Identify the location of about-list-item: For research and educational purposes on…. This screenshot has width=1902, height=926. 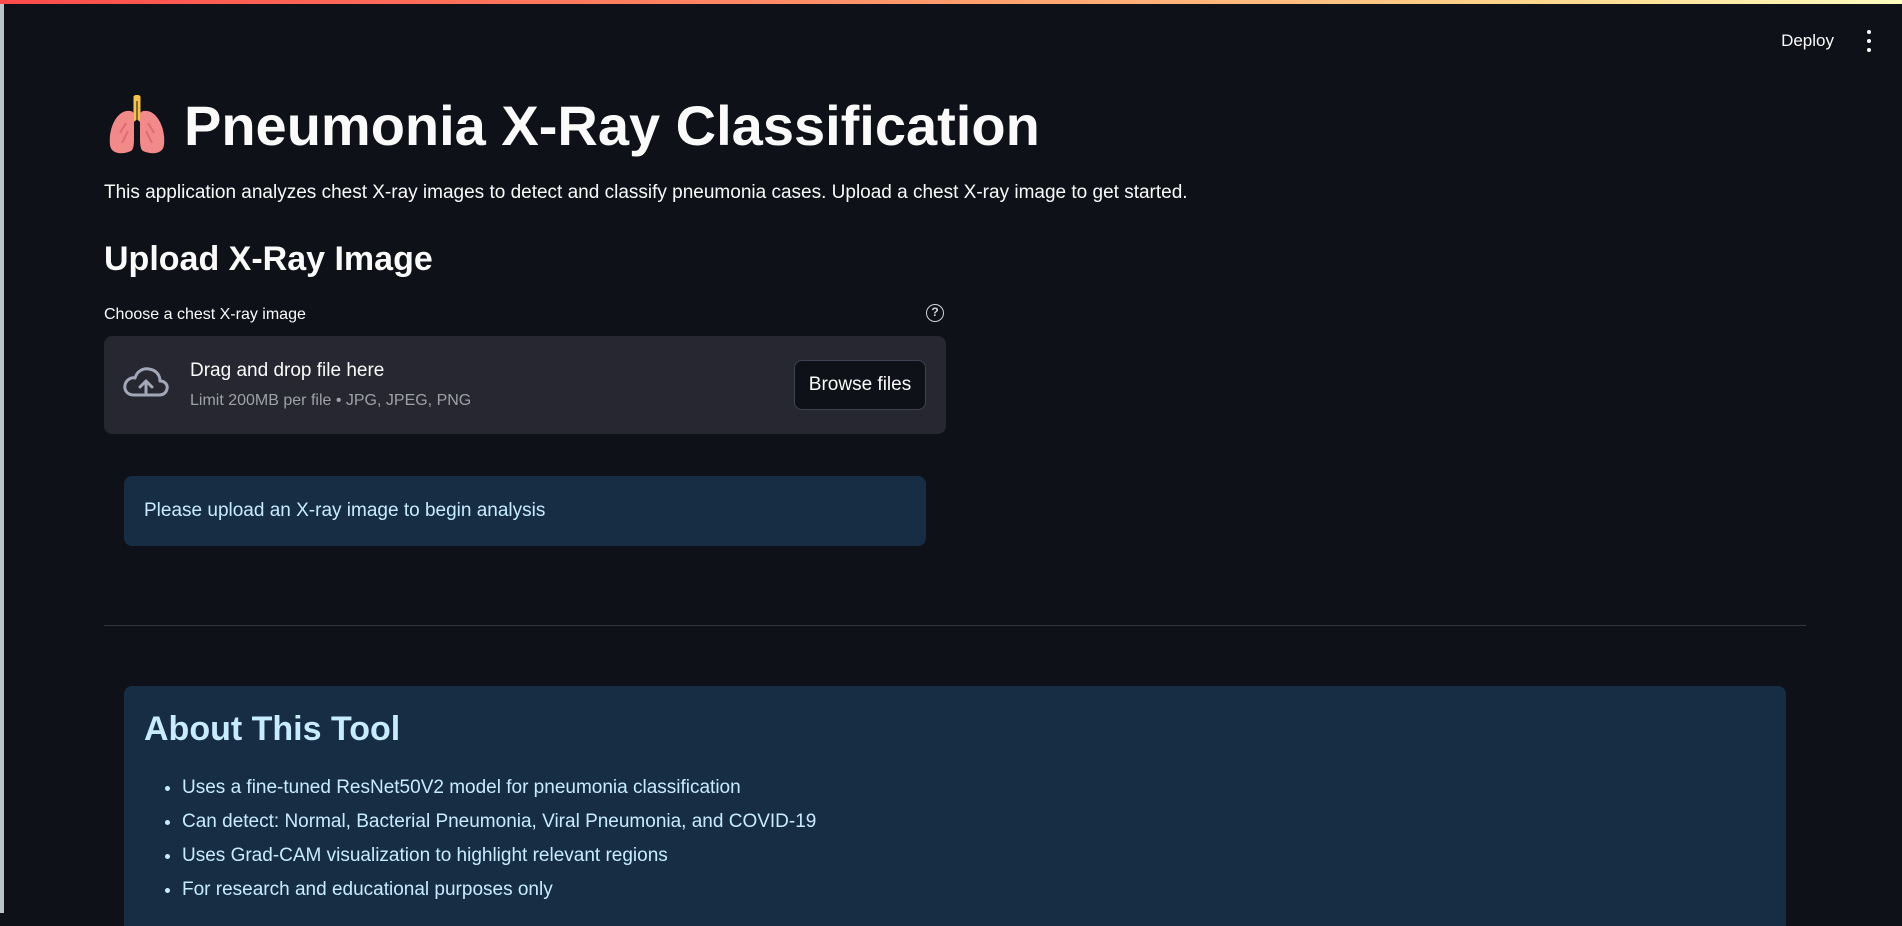
(974, 890).